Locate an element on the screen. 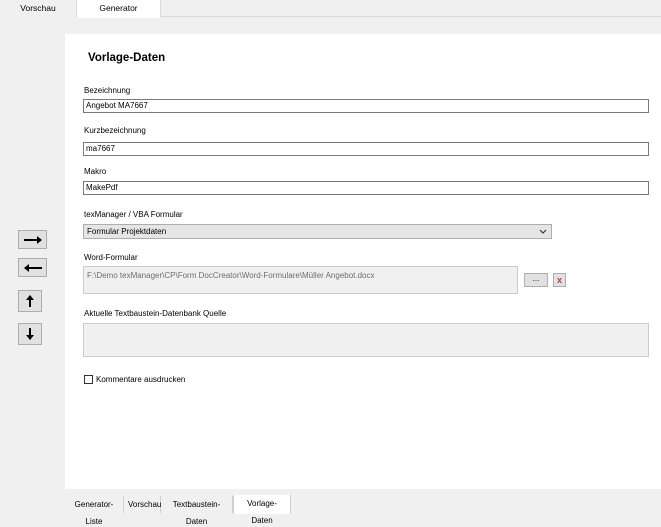  kurzbezeichnung-input: ma7667 is located at coordinates (366, 149).